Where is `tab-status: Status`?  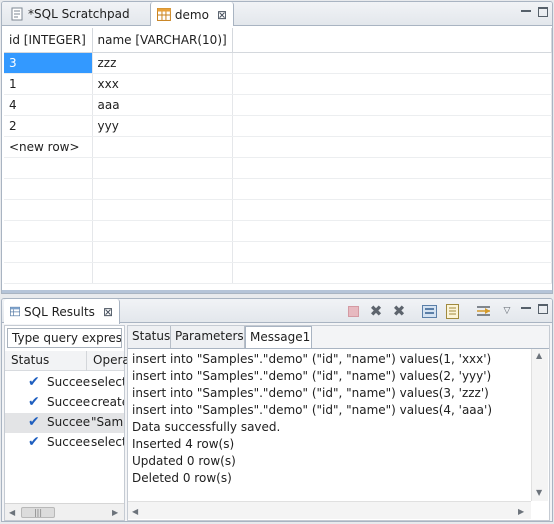
tab-status: Status is located at coordinates (149, 337).